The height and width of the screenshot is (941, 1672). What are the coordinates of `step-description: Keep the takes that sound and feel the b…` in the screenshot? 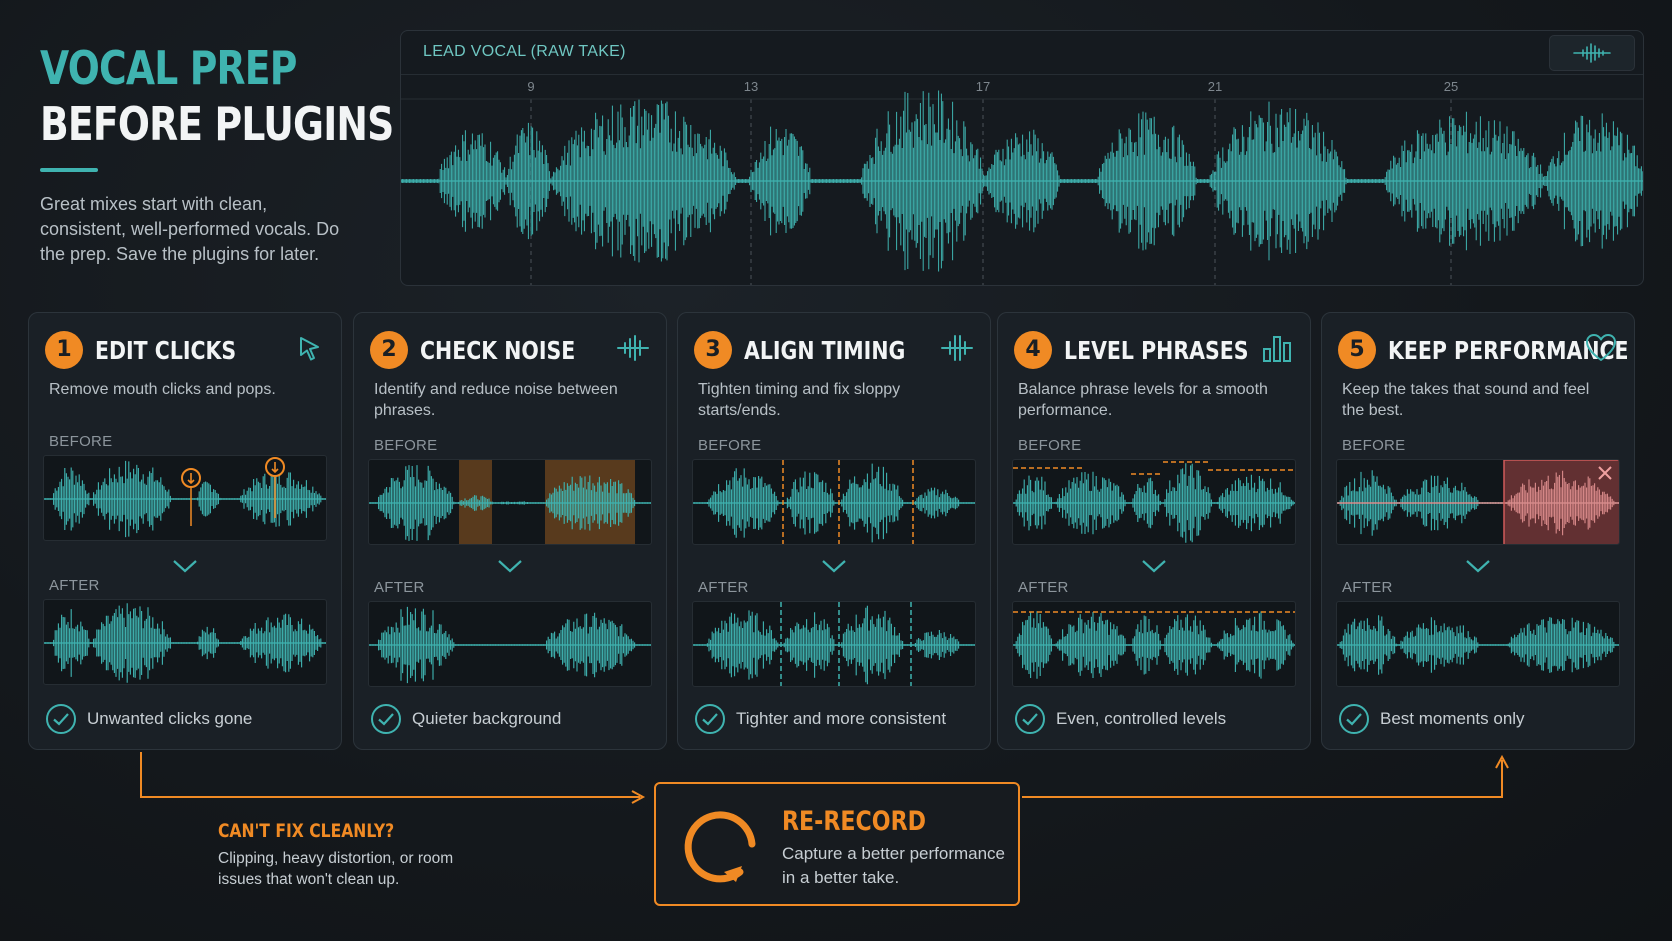 It's located at (1466, 400).